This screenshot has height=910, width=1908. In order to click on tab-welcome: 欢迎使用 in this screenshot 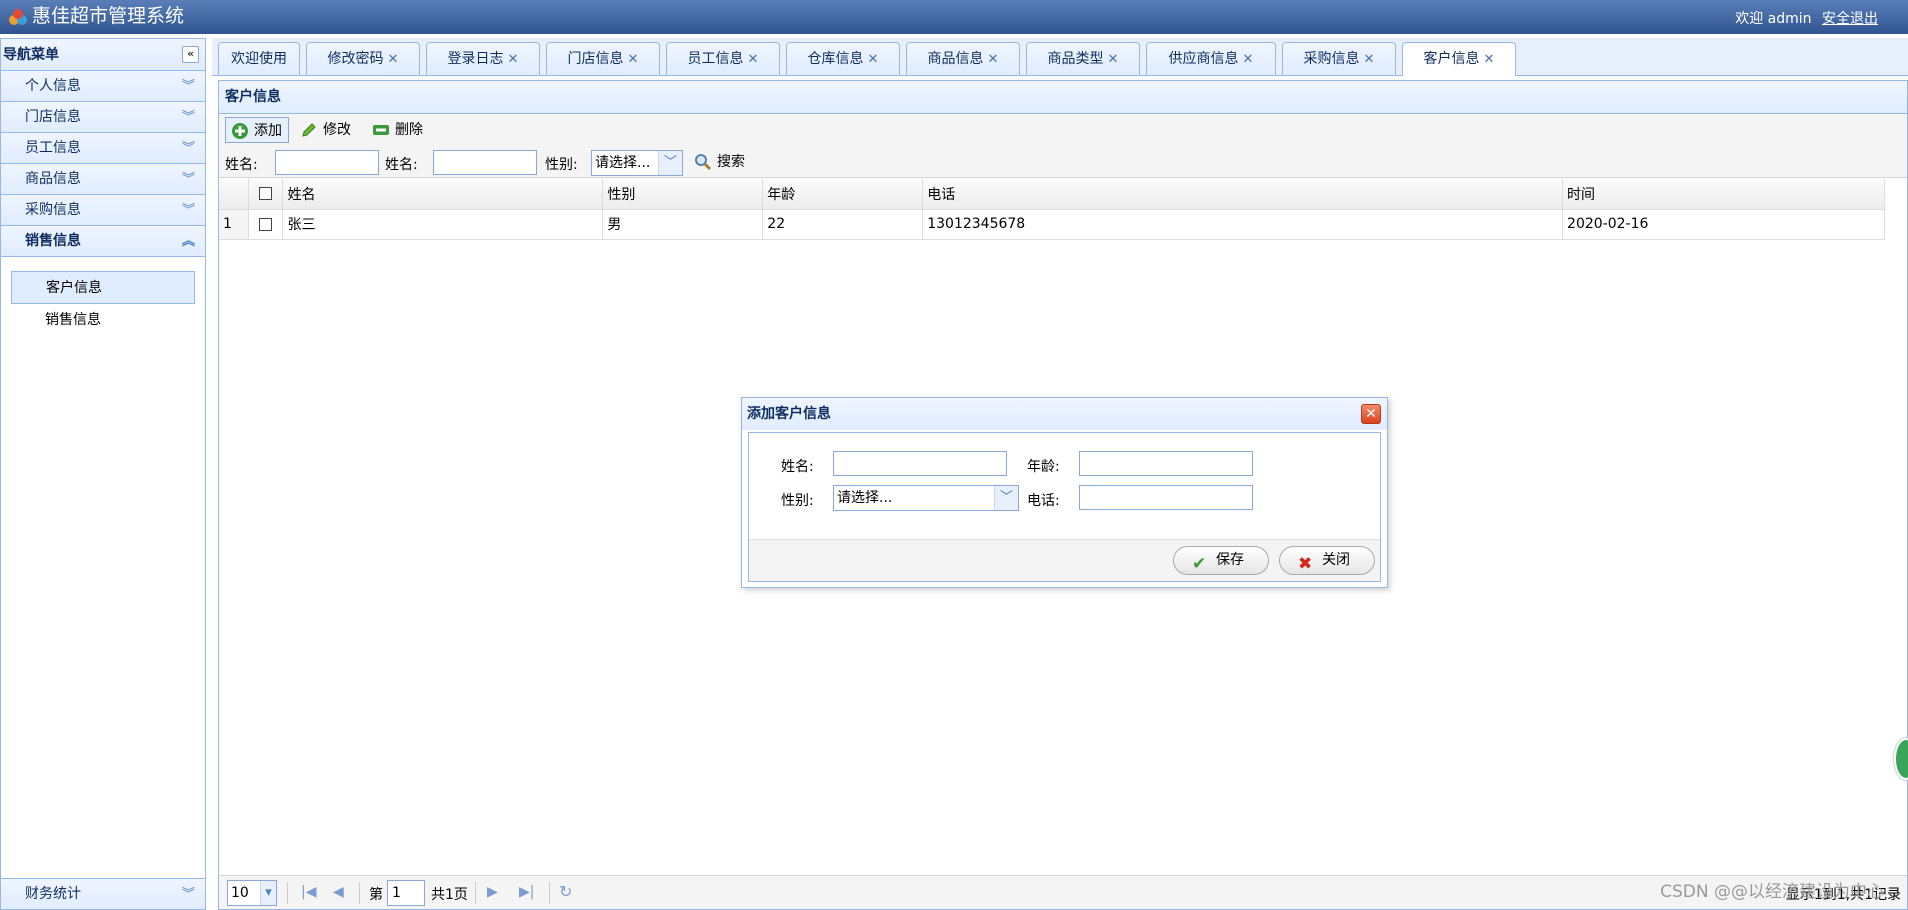, I will do `click(259, 58)`.